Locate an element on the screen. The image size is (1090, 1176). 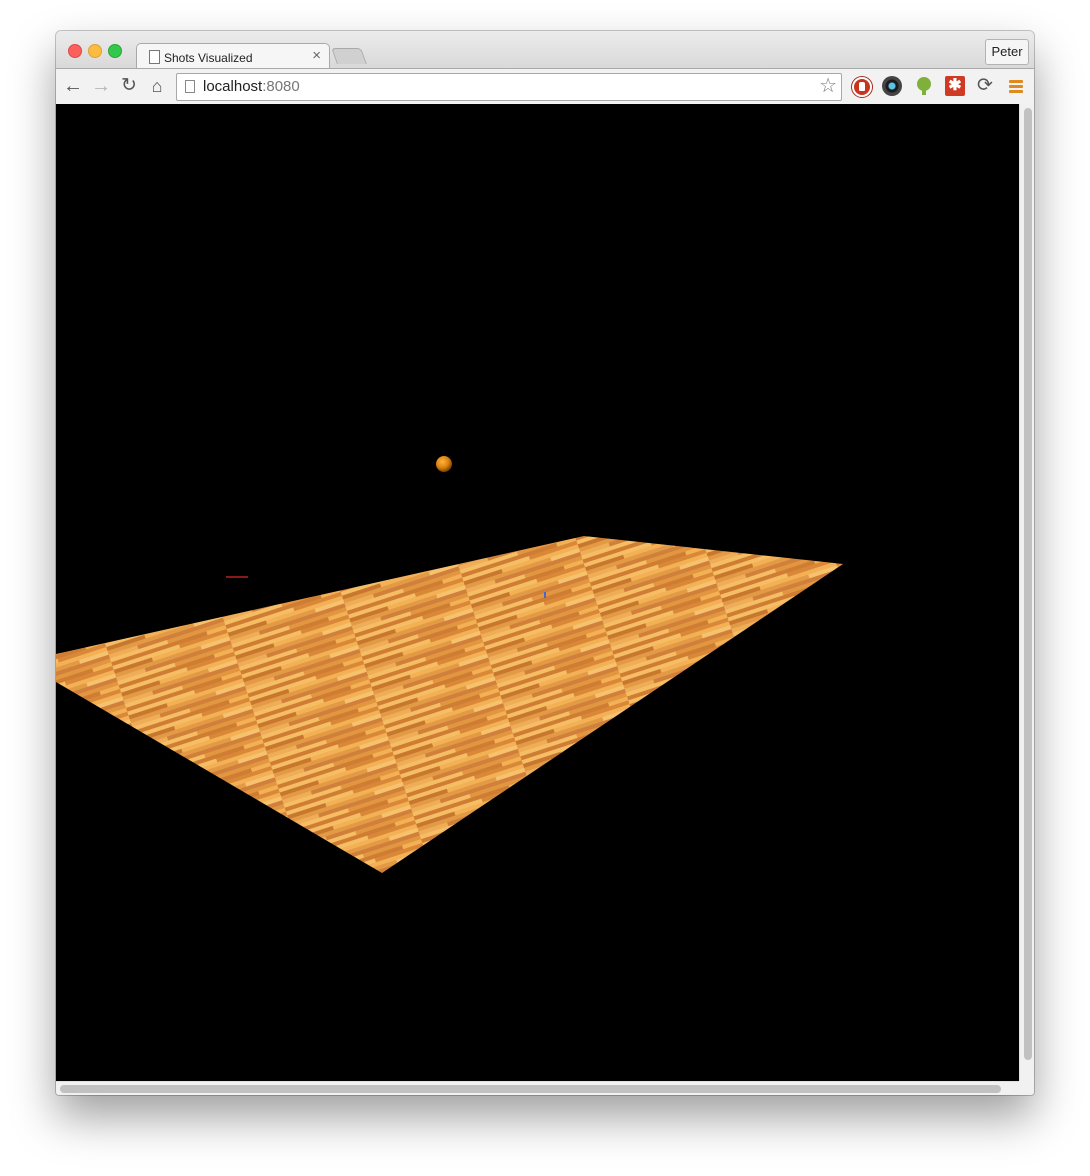
vertical-scrollbar is located at coordinates (1026, 592).